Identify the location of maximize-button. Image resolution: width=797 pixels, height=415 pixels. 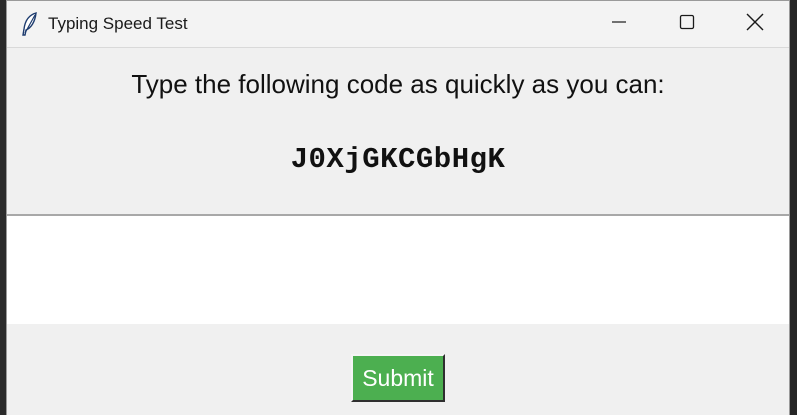
(687, 24).